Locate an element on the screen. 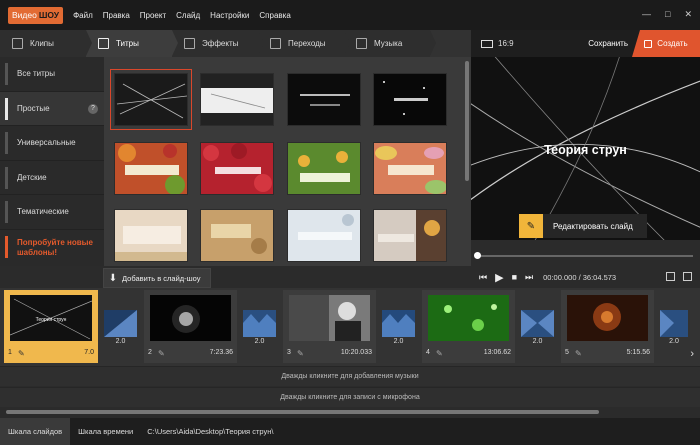  menu-project: Проект is located at coordinates (153, 15).